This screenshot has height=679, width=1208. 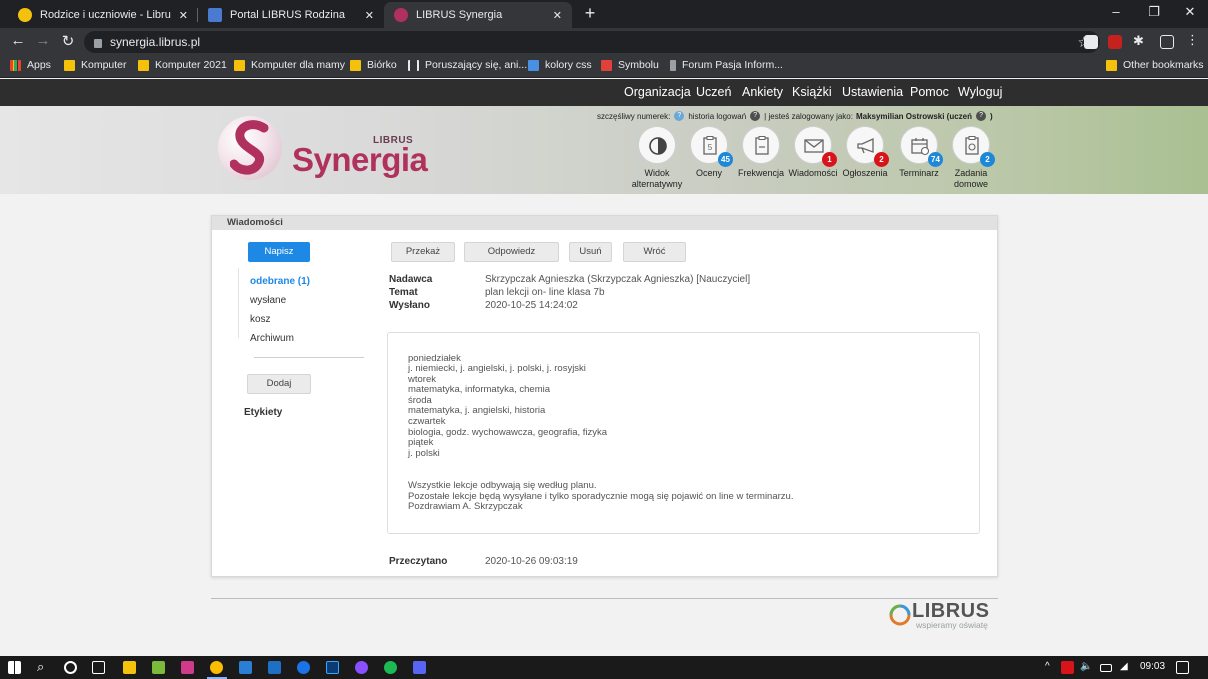 What do you see at coordinates (280, 281) in the screenshot?
I see `folder-odebrane: odebrane (1)` at bounding box center [280, 281].